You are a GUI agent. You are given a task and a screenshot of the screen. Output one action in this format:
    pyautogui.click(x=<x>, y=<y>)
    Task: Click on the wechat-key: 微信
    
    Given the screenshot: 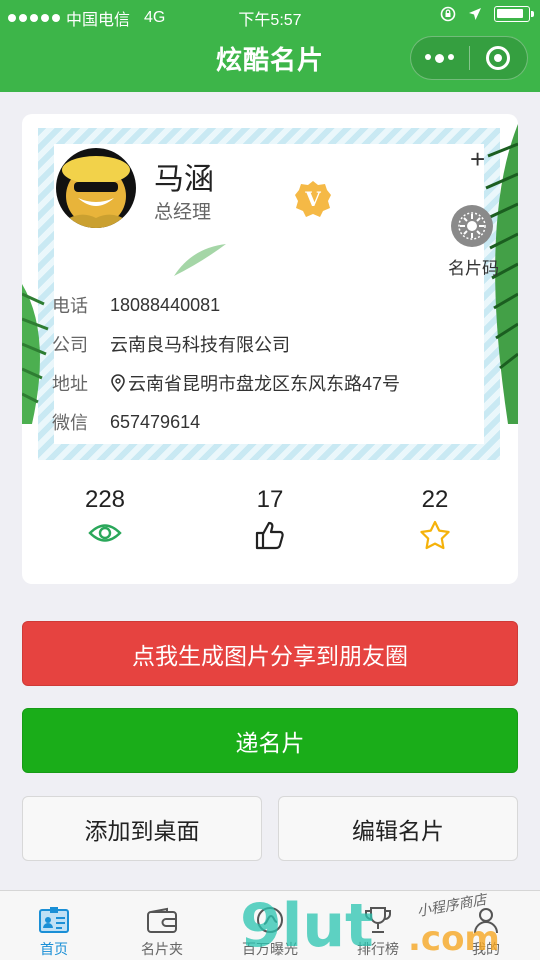 What is the action you would take?
    pyautogui.click(x=70, y=423)
    